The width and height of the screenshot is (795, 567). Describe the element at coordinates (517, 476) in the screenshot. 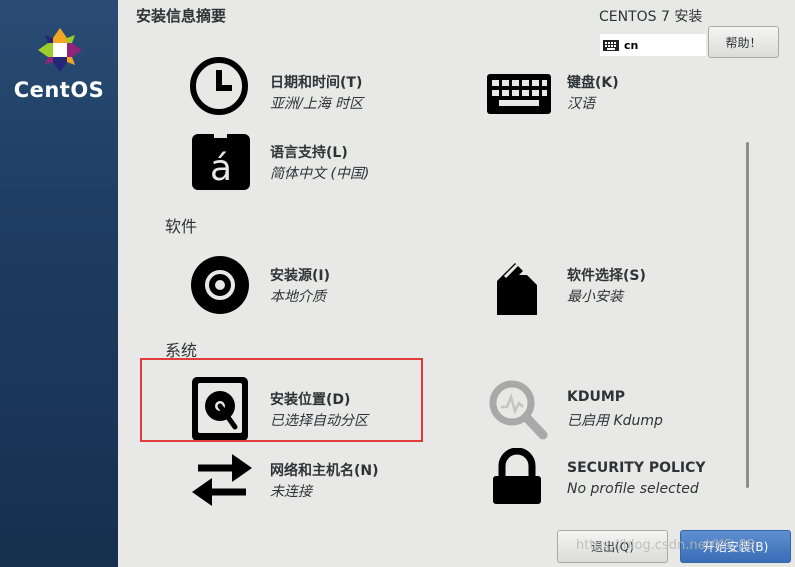

I see `lock-icon` at that location.